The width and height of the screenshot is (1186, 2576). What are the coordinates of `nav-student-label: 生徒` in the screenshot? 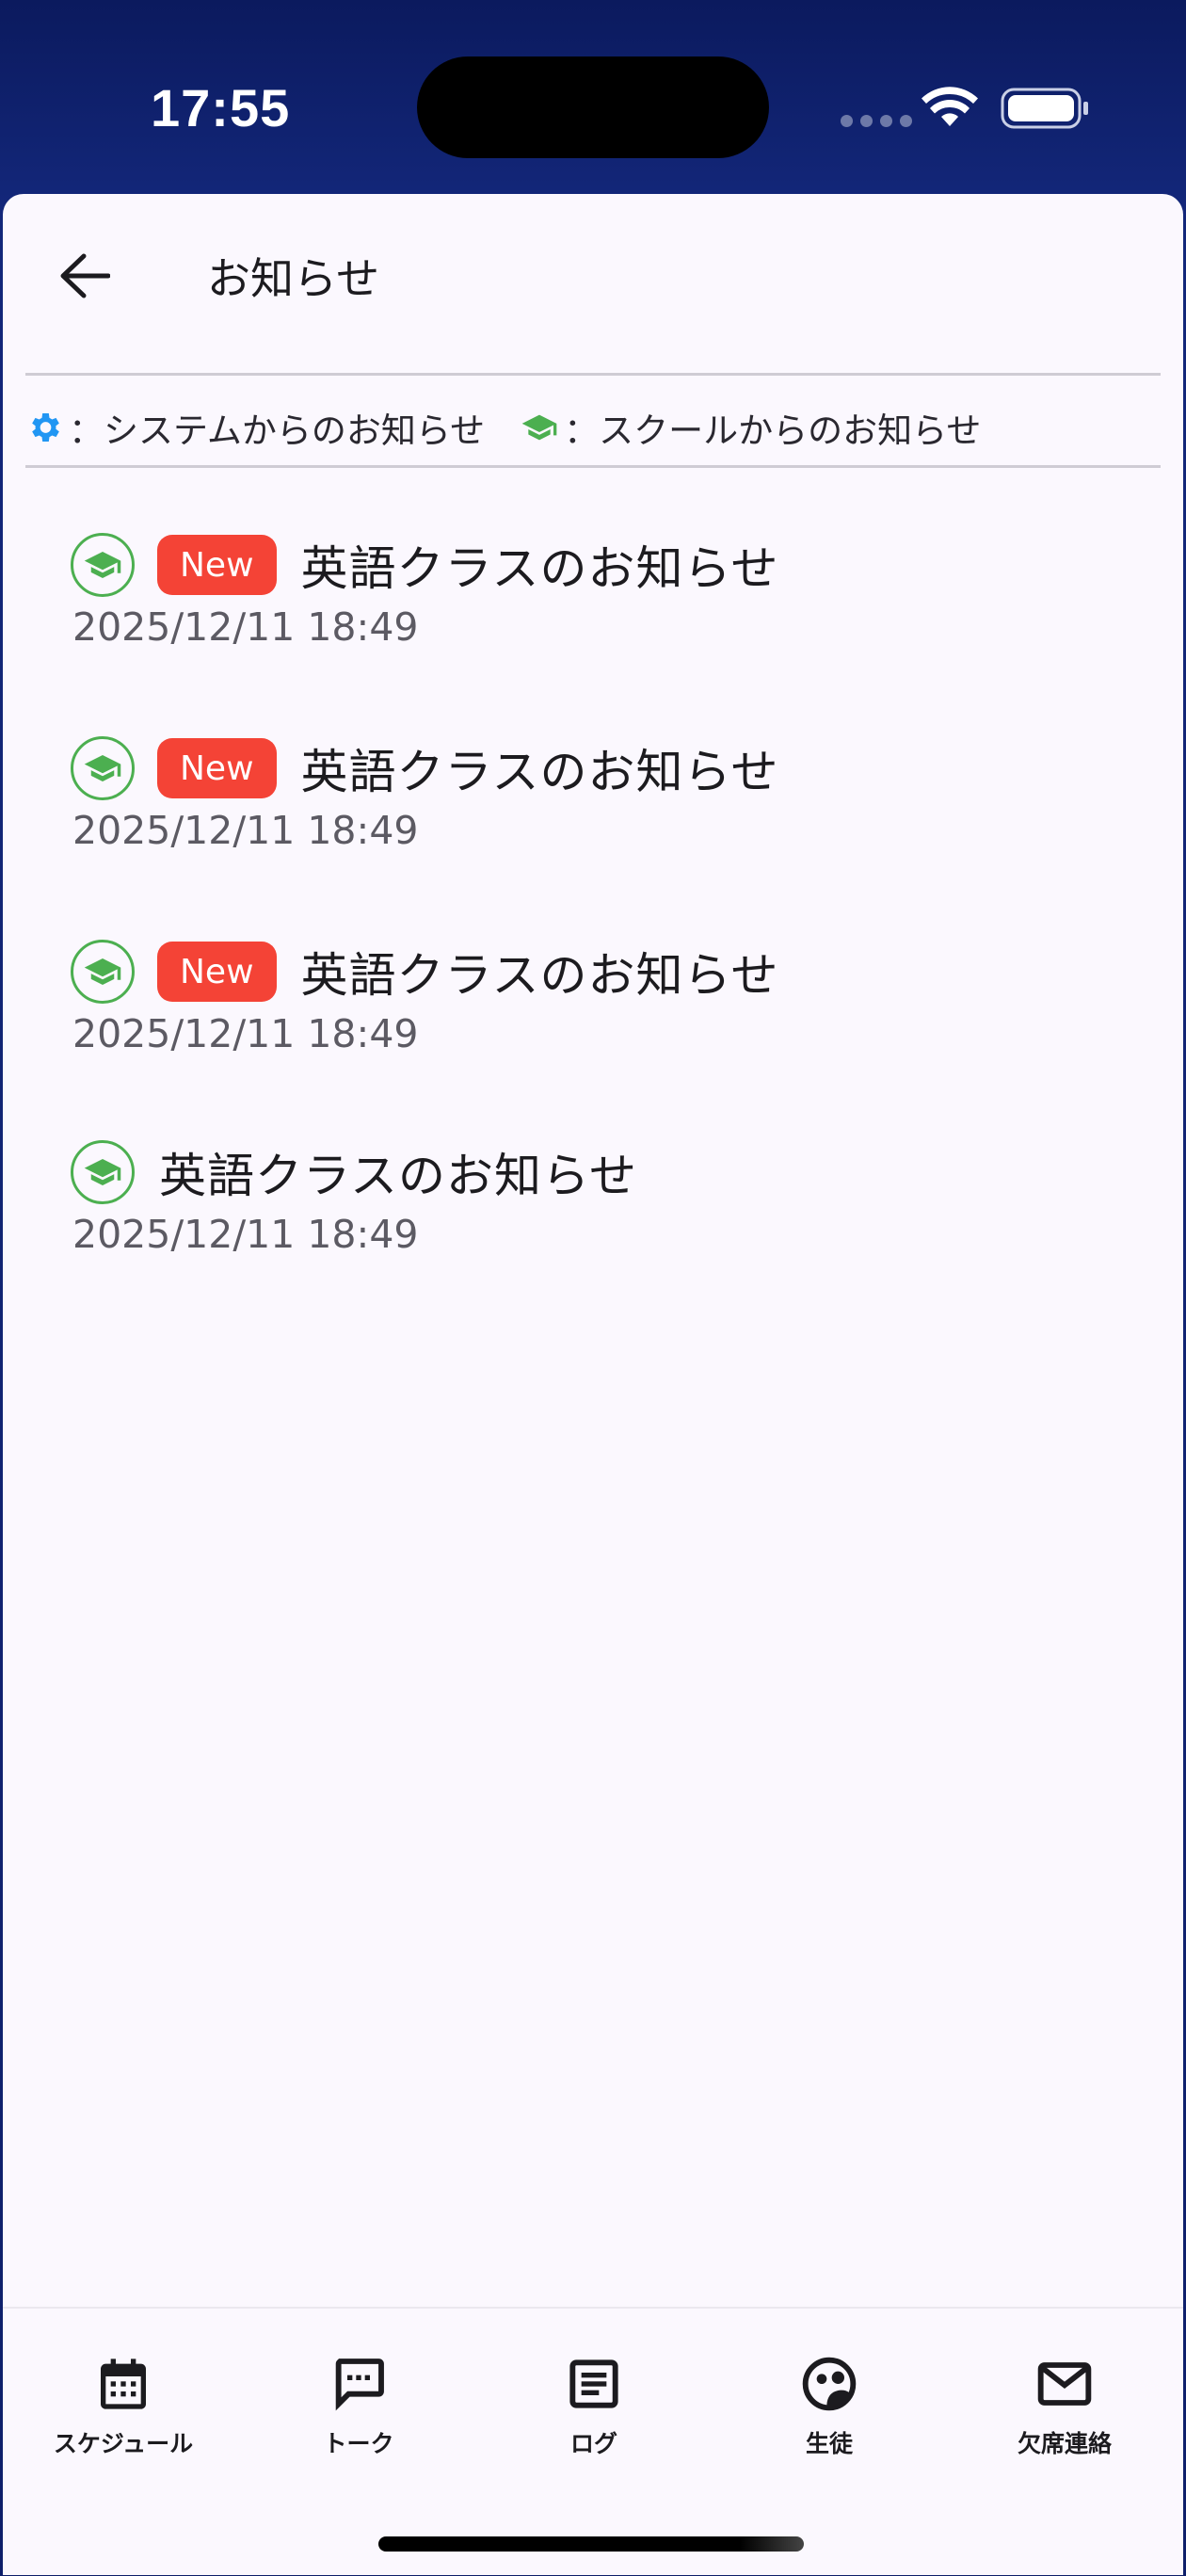 It's located at (829, 2443).